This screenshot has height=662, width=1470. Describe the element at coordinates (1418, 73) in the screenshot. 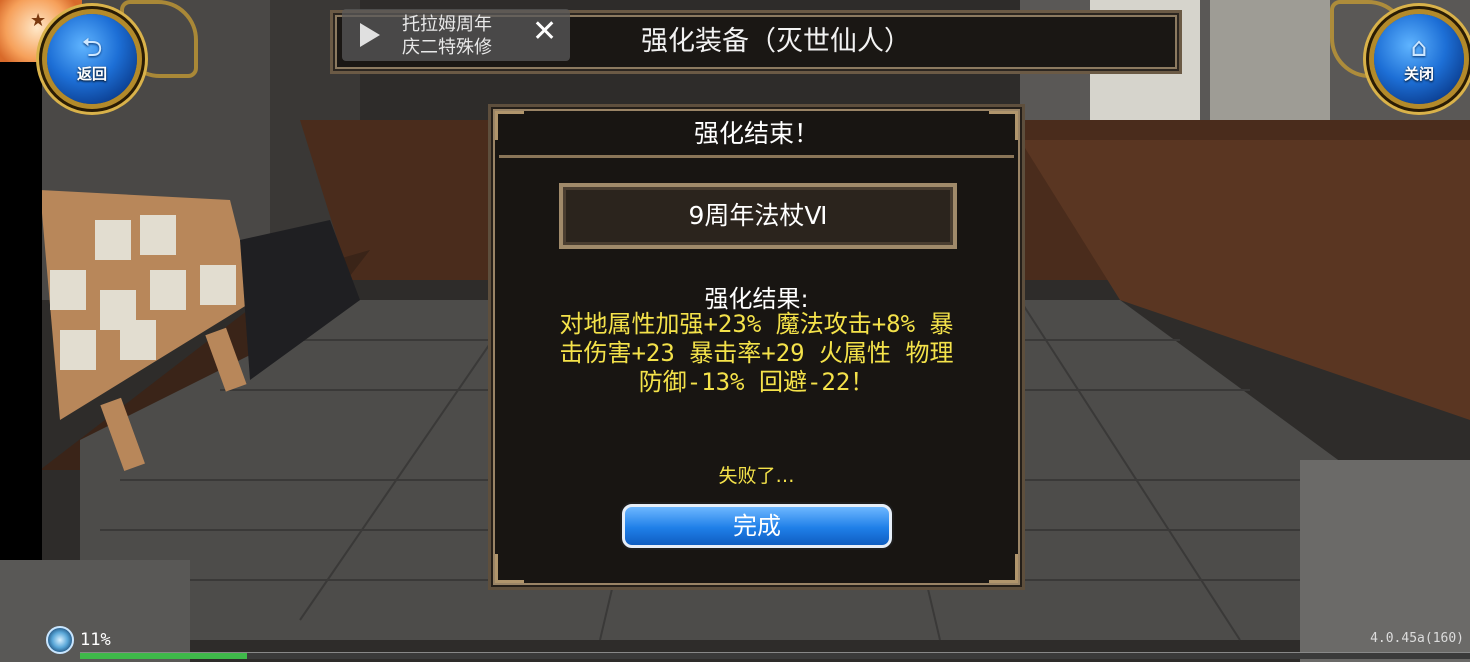

I see `close-button-label: 关闭` at that location.